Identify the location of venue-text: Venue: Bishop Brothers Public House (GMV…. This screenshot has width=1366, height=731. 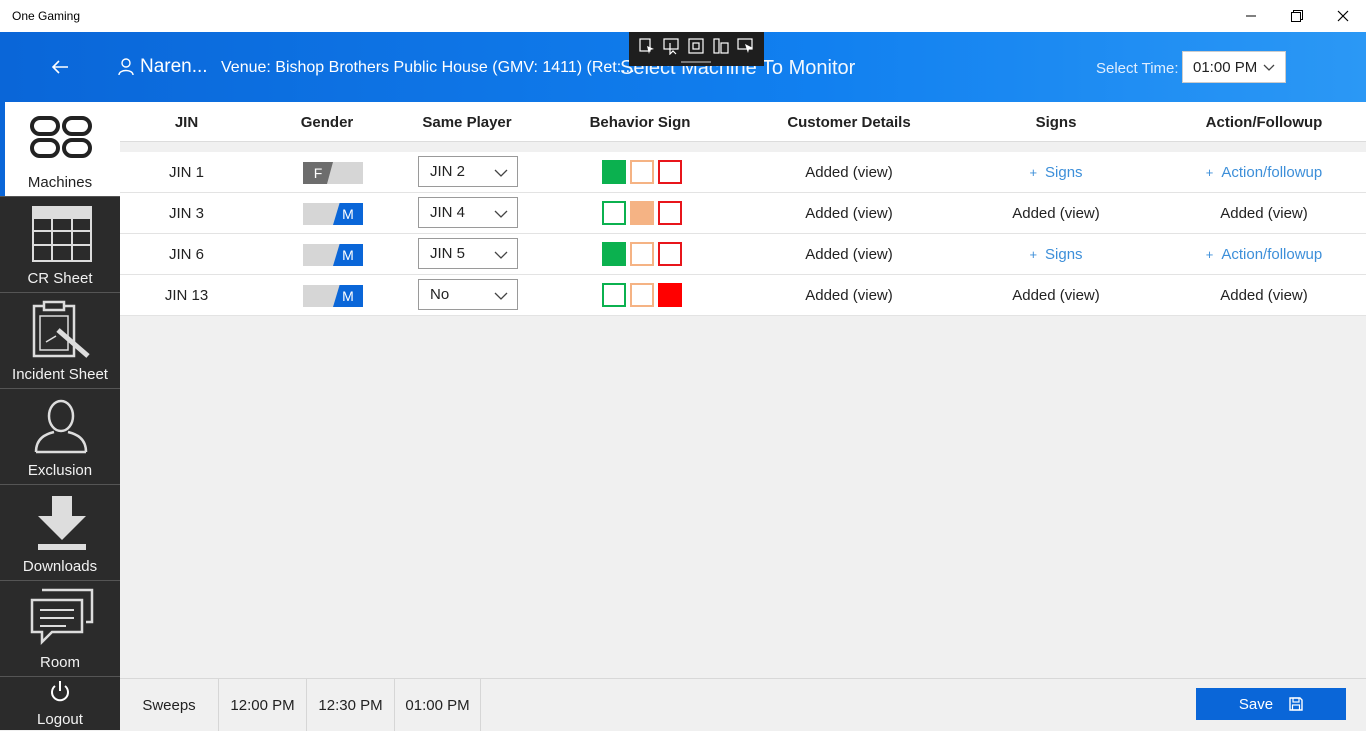
(428, 67).